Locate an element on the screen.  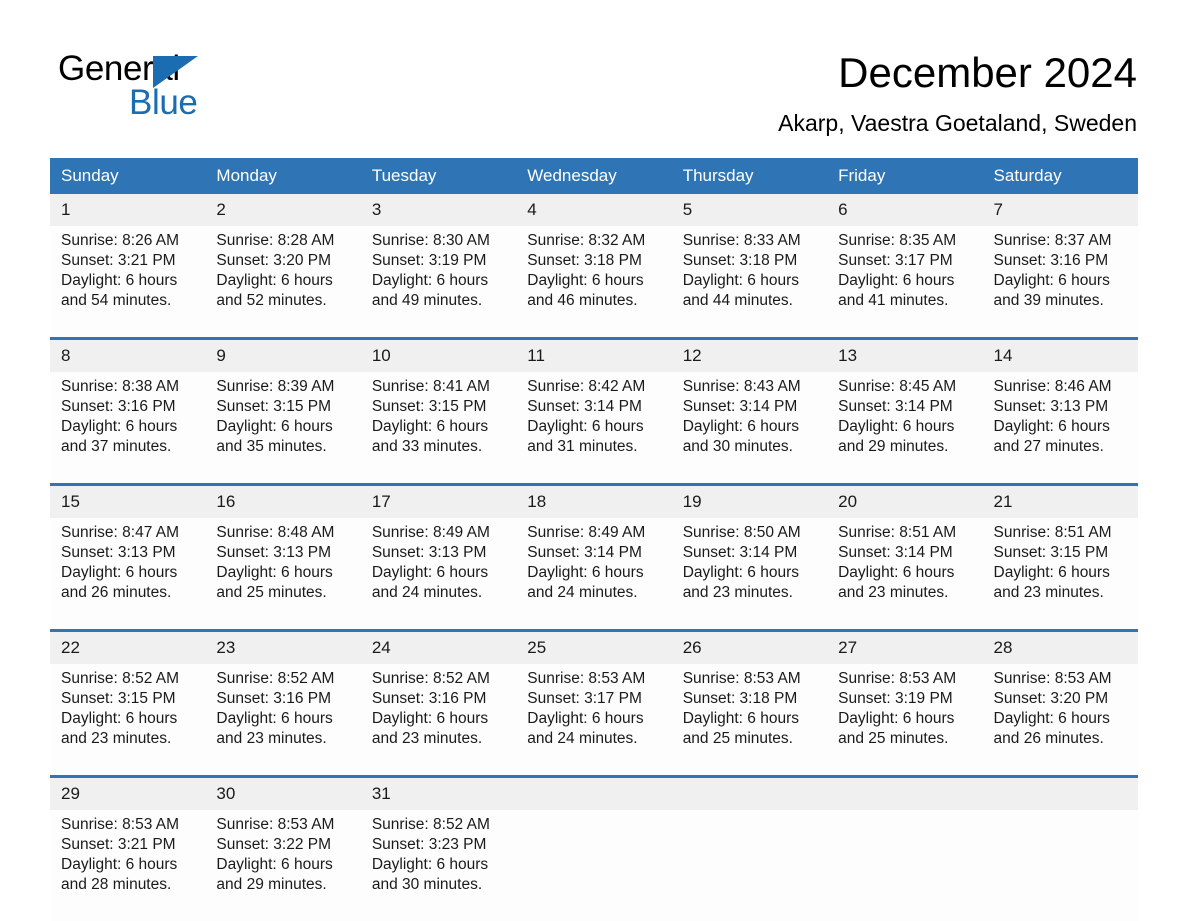
day-number: 23 is located at coordinates (283, 646).